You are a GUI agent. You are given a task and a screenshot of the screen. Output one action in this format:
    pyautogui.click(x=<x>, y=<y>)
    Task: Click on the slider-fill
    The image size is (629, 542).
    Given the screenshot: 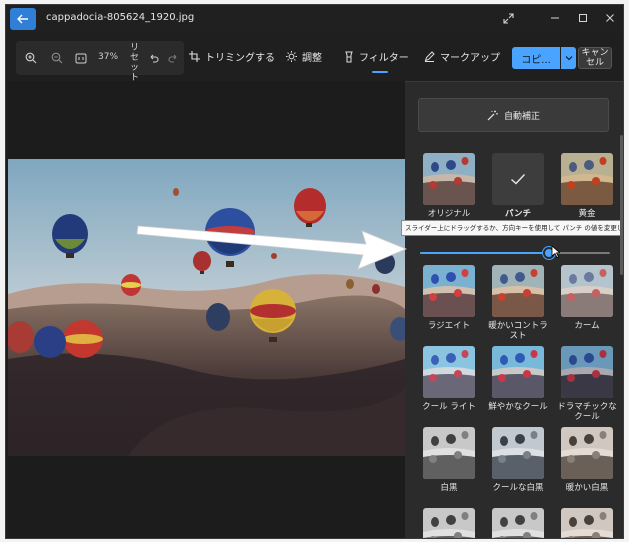 What is the action you would take?
    pyautogui.click(x=485, y=253)
    